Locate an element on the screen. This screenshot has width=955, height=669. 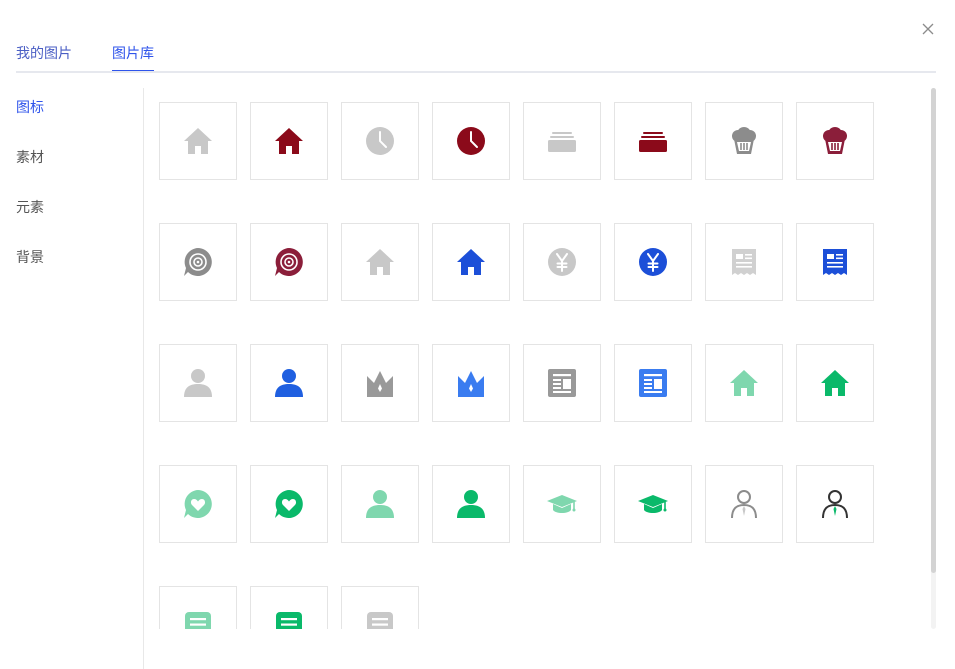
sidebar-item-materials: 素材 is located at coordinates (30, 157).